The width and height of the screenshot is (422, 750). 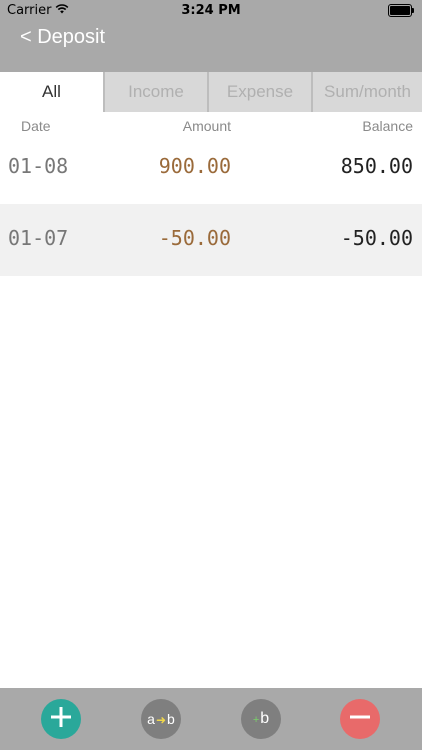 What do you see at coordinates (376, 166) in the screenshot?
I see `row-balance: 850.00` at bounding box center [376, 166].